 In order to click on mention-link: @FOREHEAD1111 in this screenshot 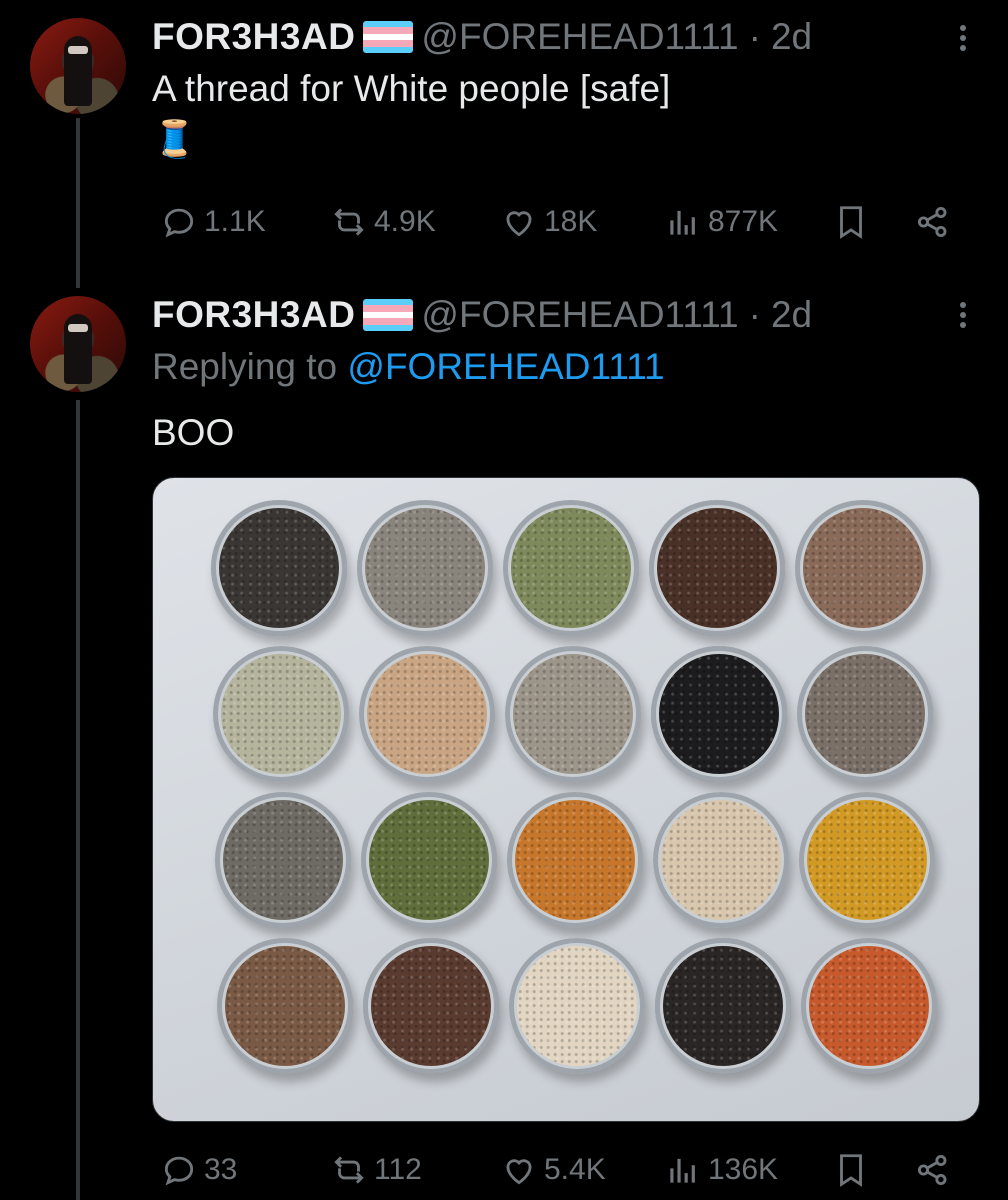, I will do `click(505, 366)`.